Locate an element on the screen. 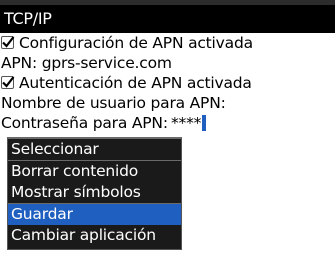  text-cursor is located at coordinates (204, 123).